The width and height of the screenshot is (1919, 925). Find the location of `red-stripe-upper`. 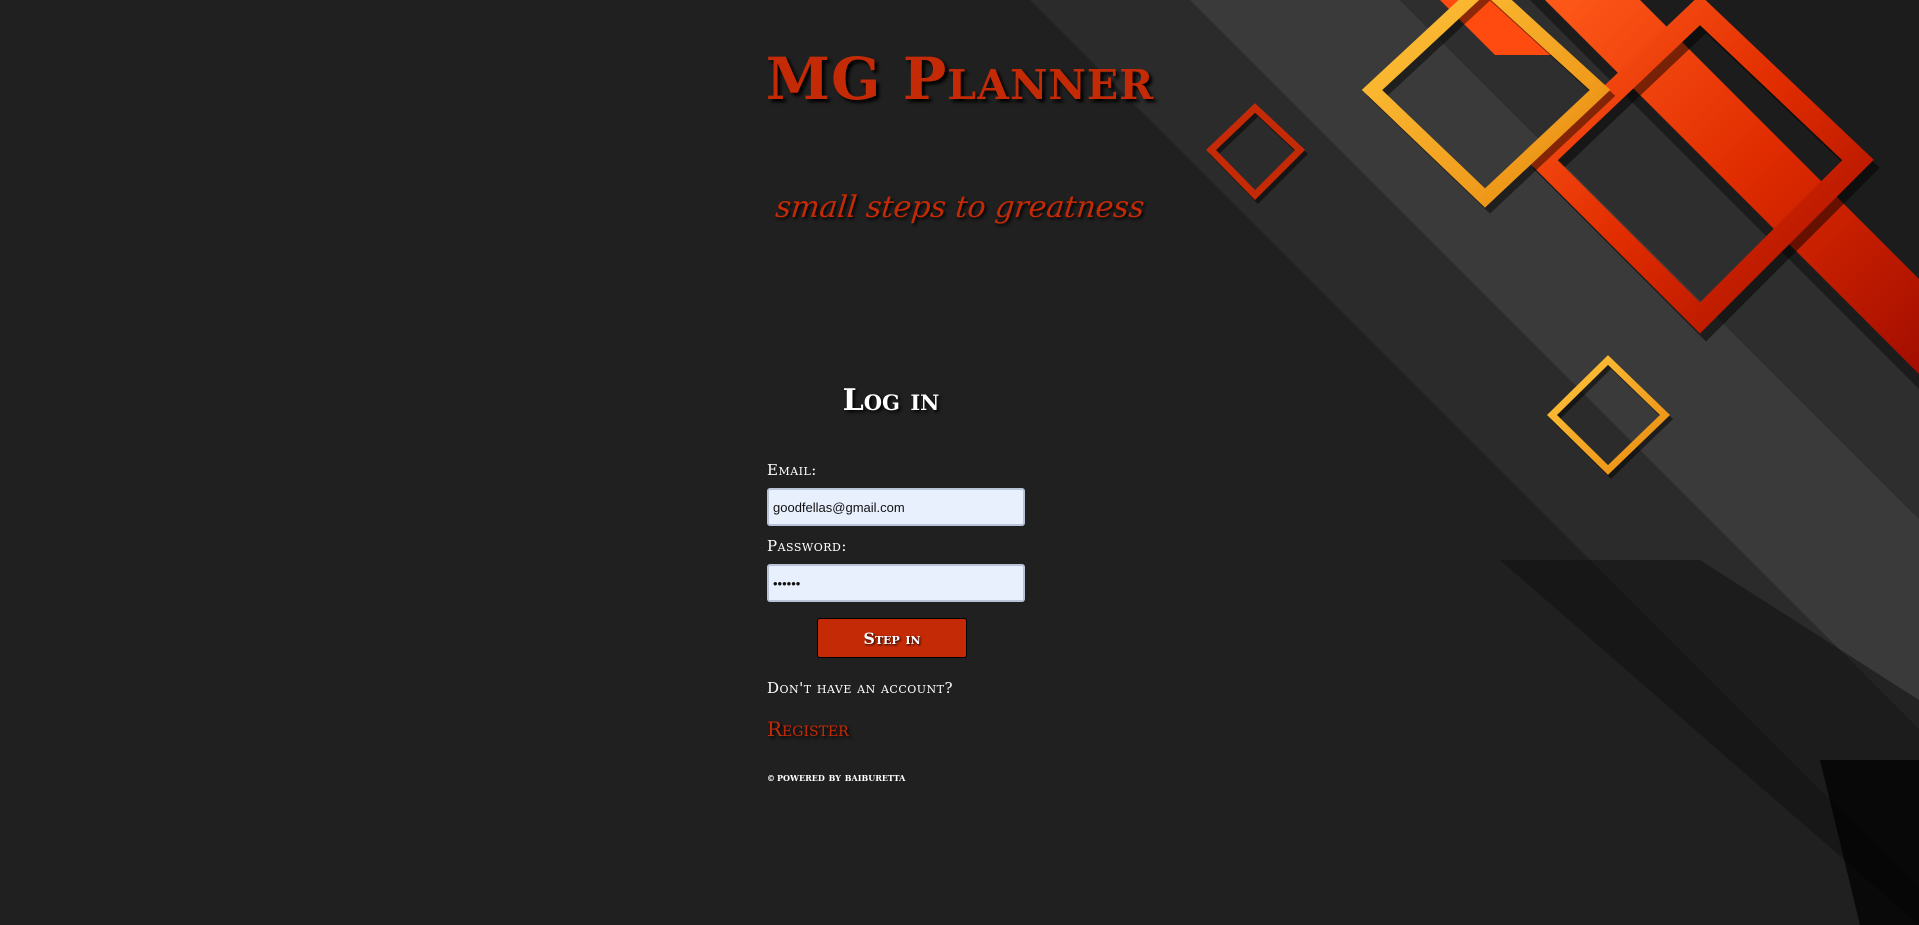

red-stripe-upper is located at coordinates (1500, 27).